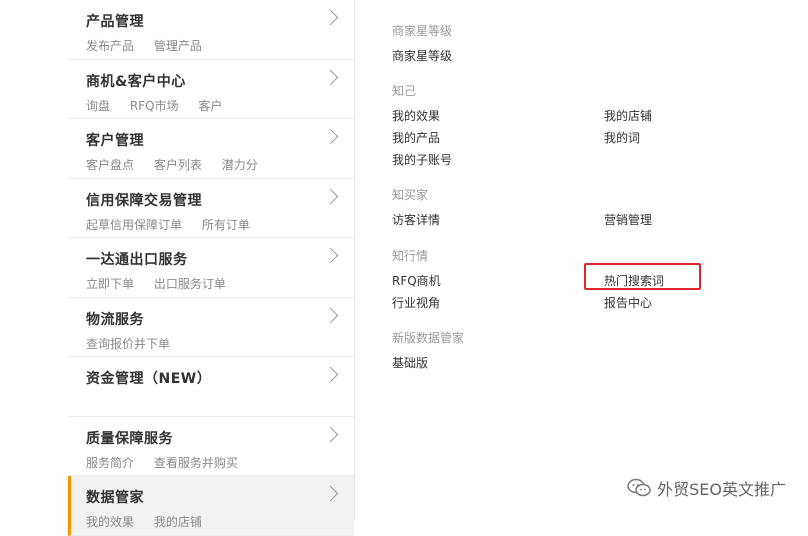 The image size is (808, 536). I want to click on menu-sub-link: RFQ市场, so click(154, 106).